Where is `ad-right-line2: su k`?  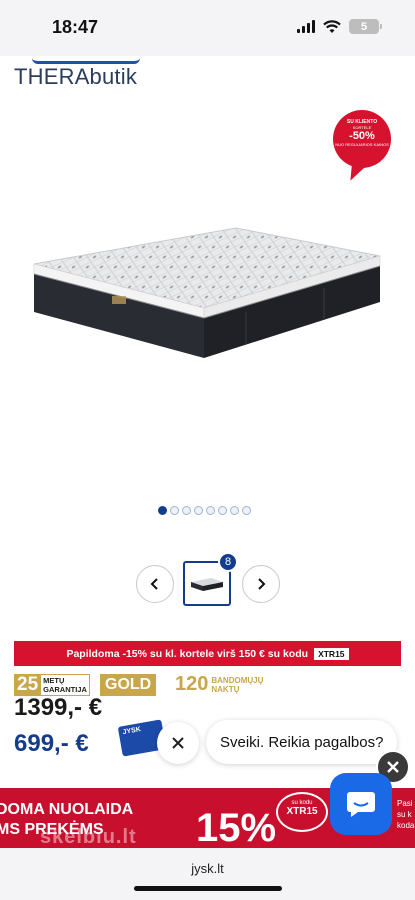 ad-right-line2: su k is located at coordinates (404, 814).